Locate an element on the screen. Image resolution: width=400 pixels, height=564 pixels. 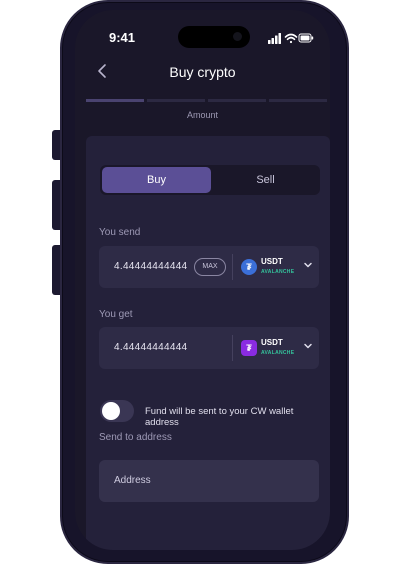
address-label: Send to address is located at coordinates (135, 437).